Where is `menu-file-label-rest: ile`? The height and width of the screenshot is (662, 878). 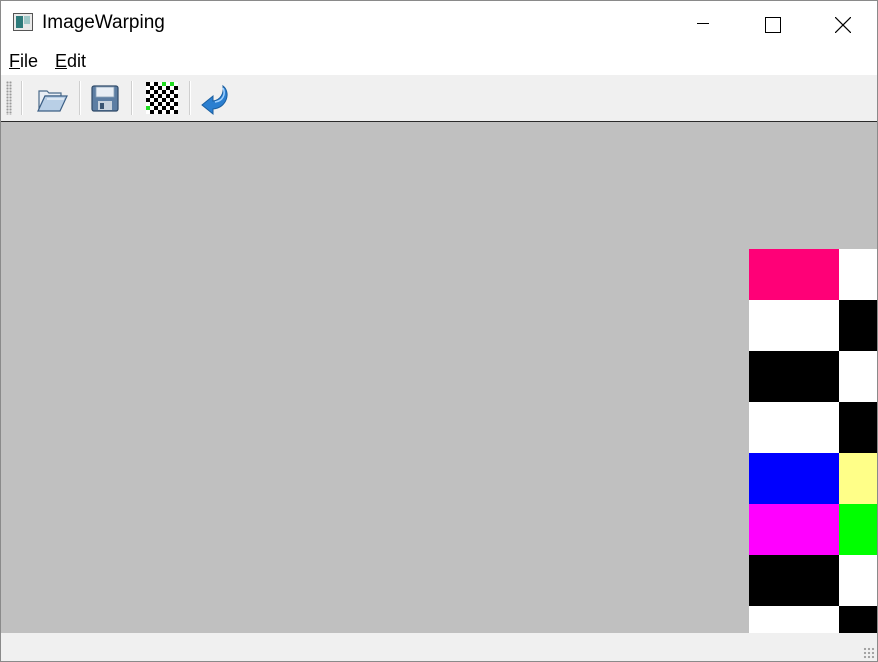
menu-file-label-rest: ile is located at coordinates (29, 61).